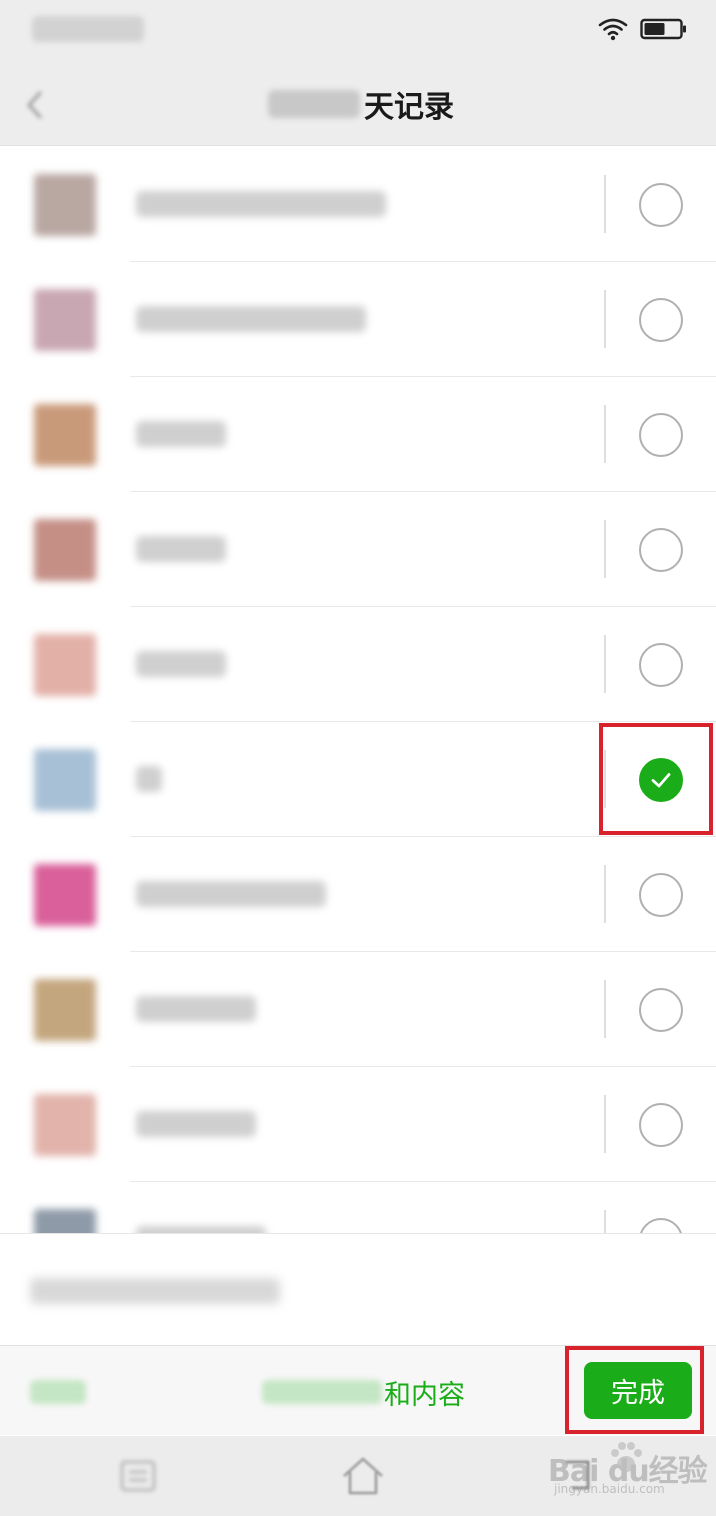  Describe the element at coordinates (35, 105) in the screenshot. I see `back-arrow-icon` at that location.